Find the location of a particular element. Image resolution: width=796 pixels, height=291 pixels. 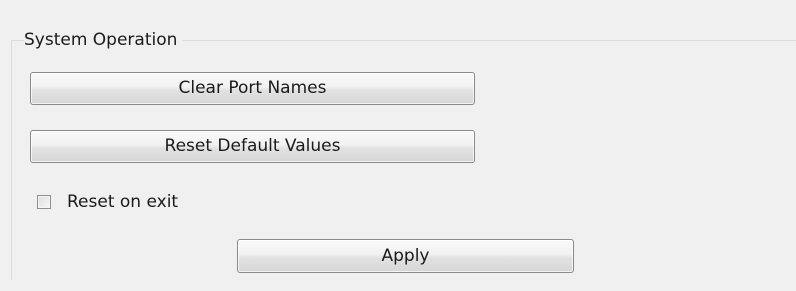

groupbox-title: System Operation is located at coordinates (104, 40).